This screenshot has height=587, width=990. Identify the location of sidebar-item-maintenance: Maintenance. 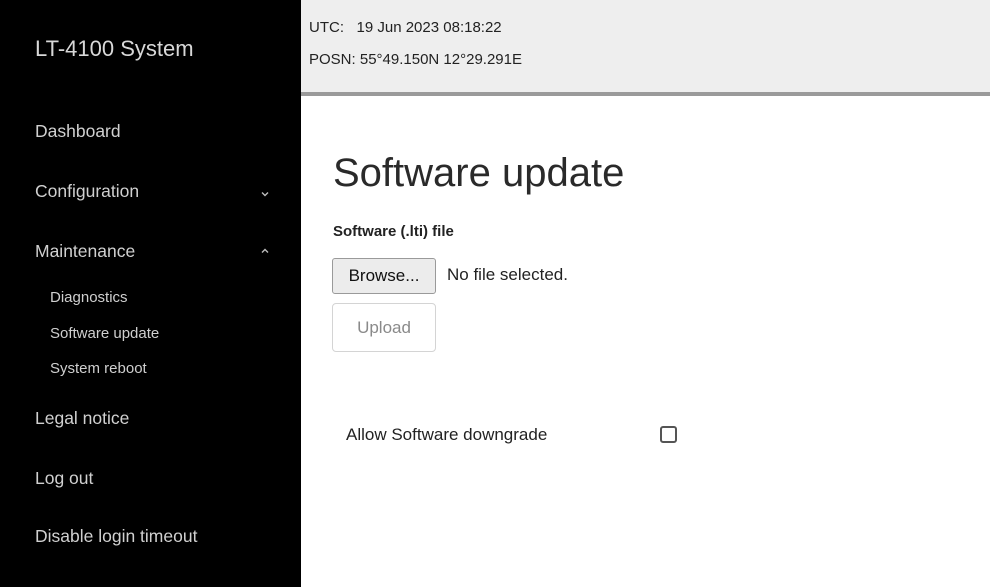
(85, 251).